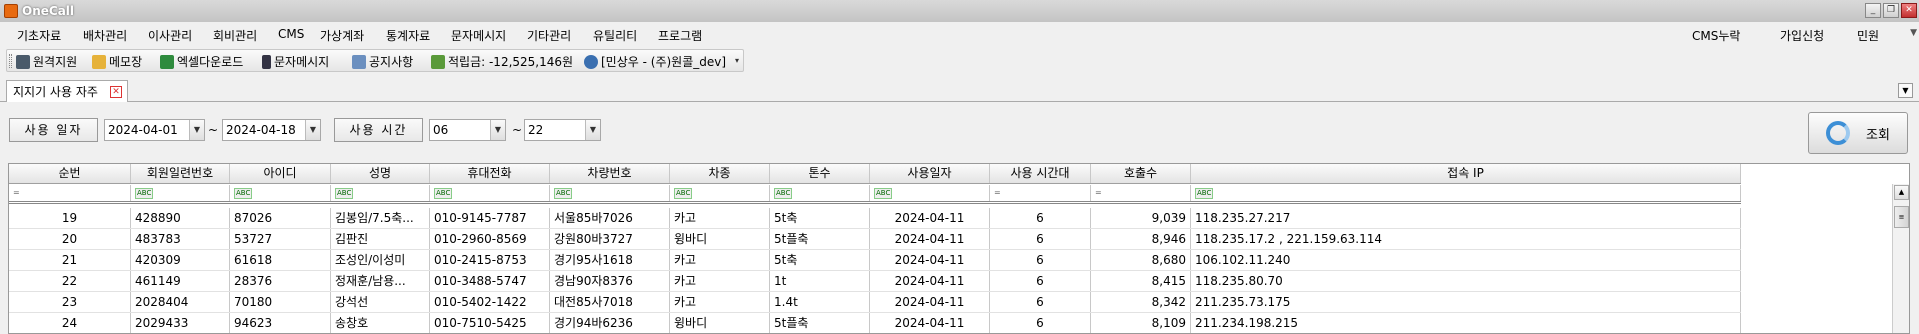 This screenshot has width=1919, height=334. I want to click on vertical-scrollbar: ▲ ≡, so click(1900, 258).